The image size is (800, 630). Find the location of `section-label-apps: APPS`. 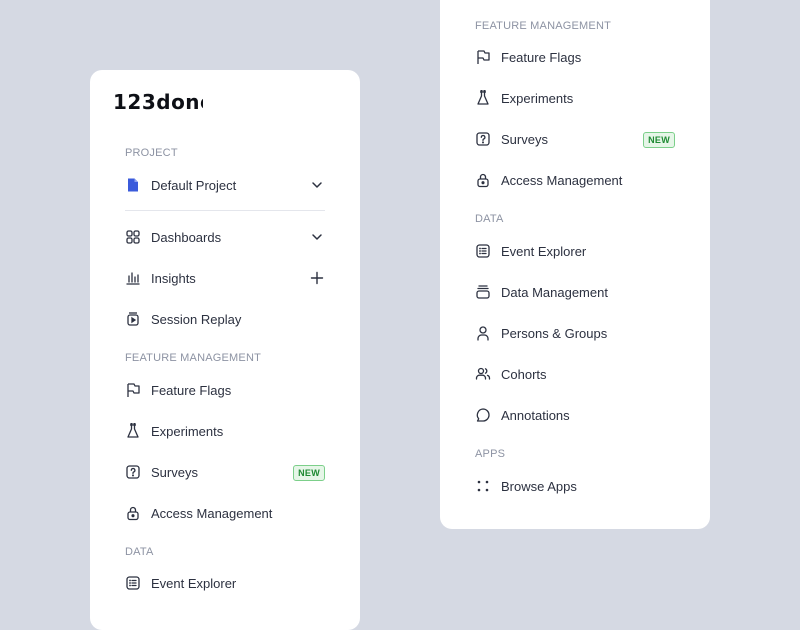

section-label-apps: APPS is located at coordinates (490, 454).